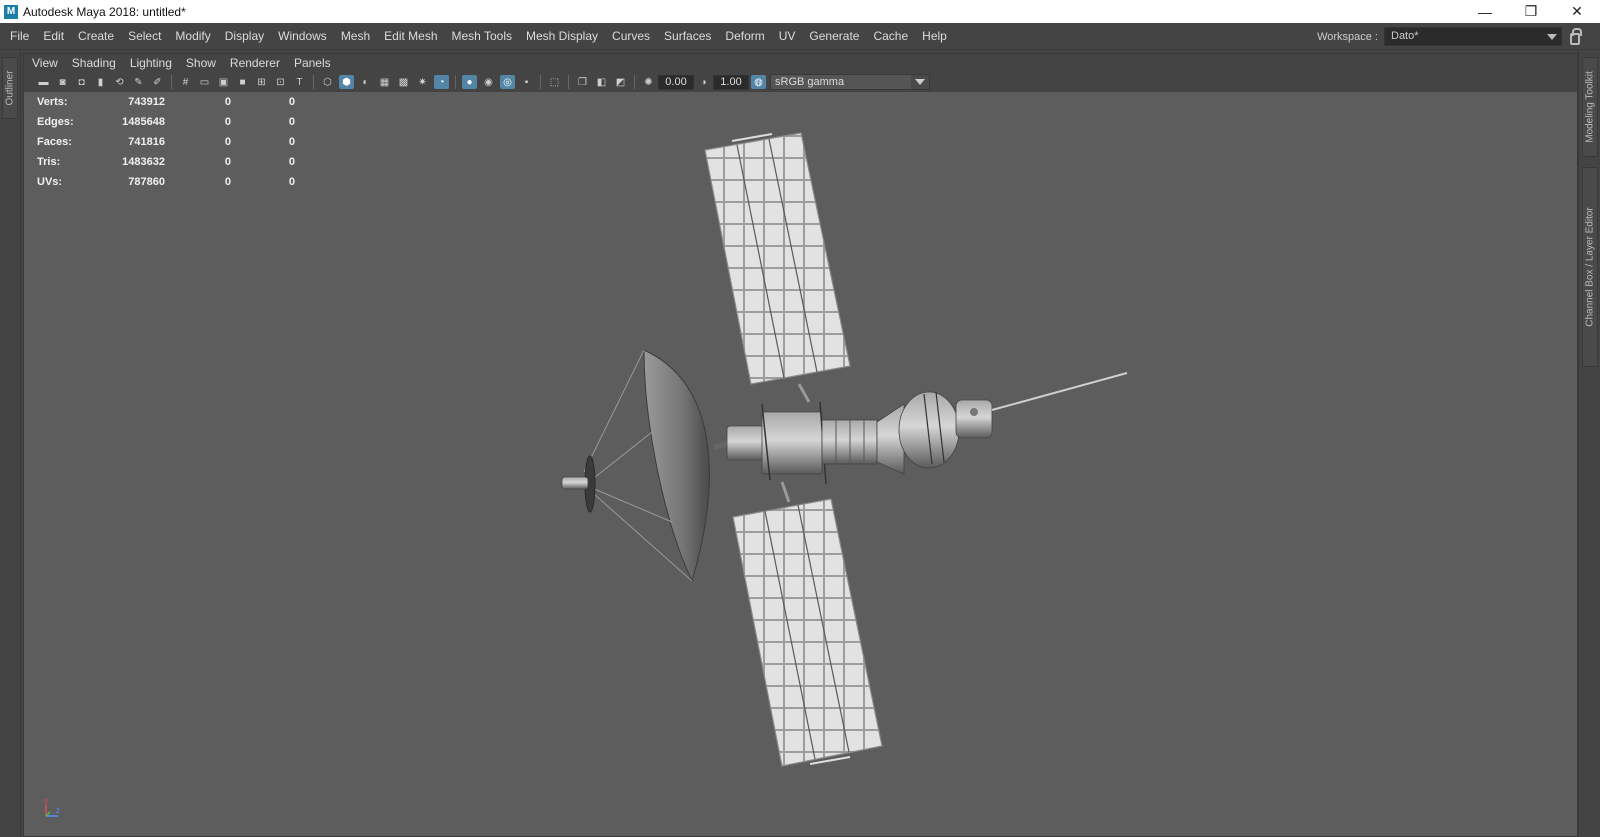 This screenshot has height=837, width=1600. Describe the element at coordinates (631, 36) in the screenshot. I see `menu-curves: Curves` at that location.